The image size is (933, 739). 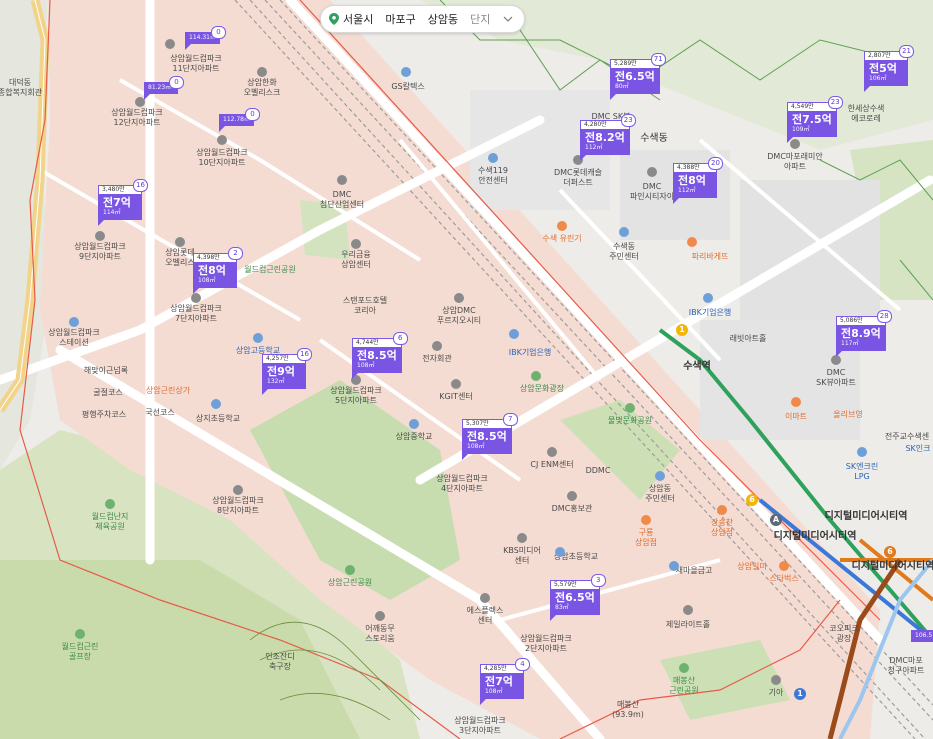 What do you see at coordinates (698, 180) in the screenshot?
I see `listing-marker: 4,388만 전8억 112㎡ 20` at bounding box center [698, 180].